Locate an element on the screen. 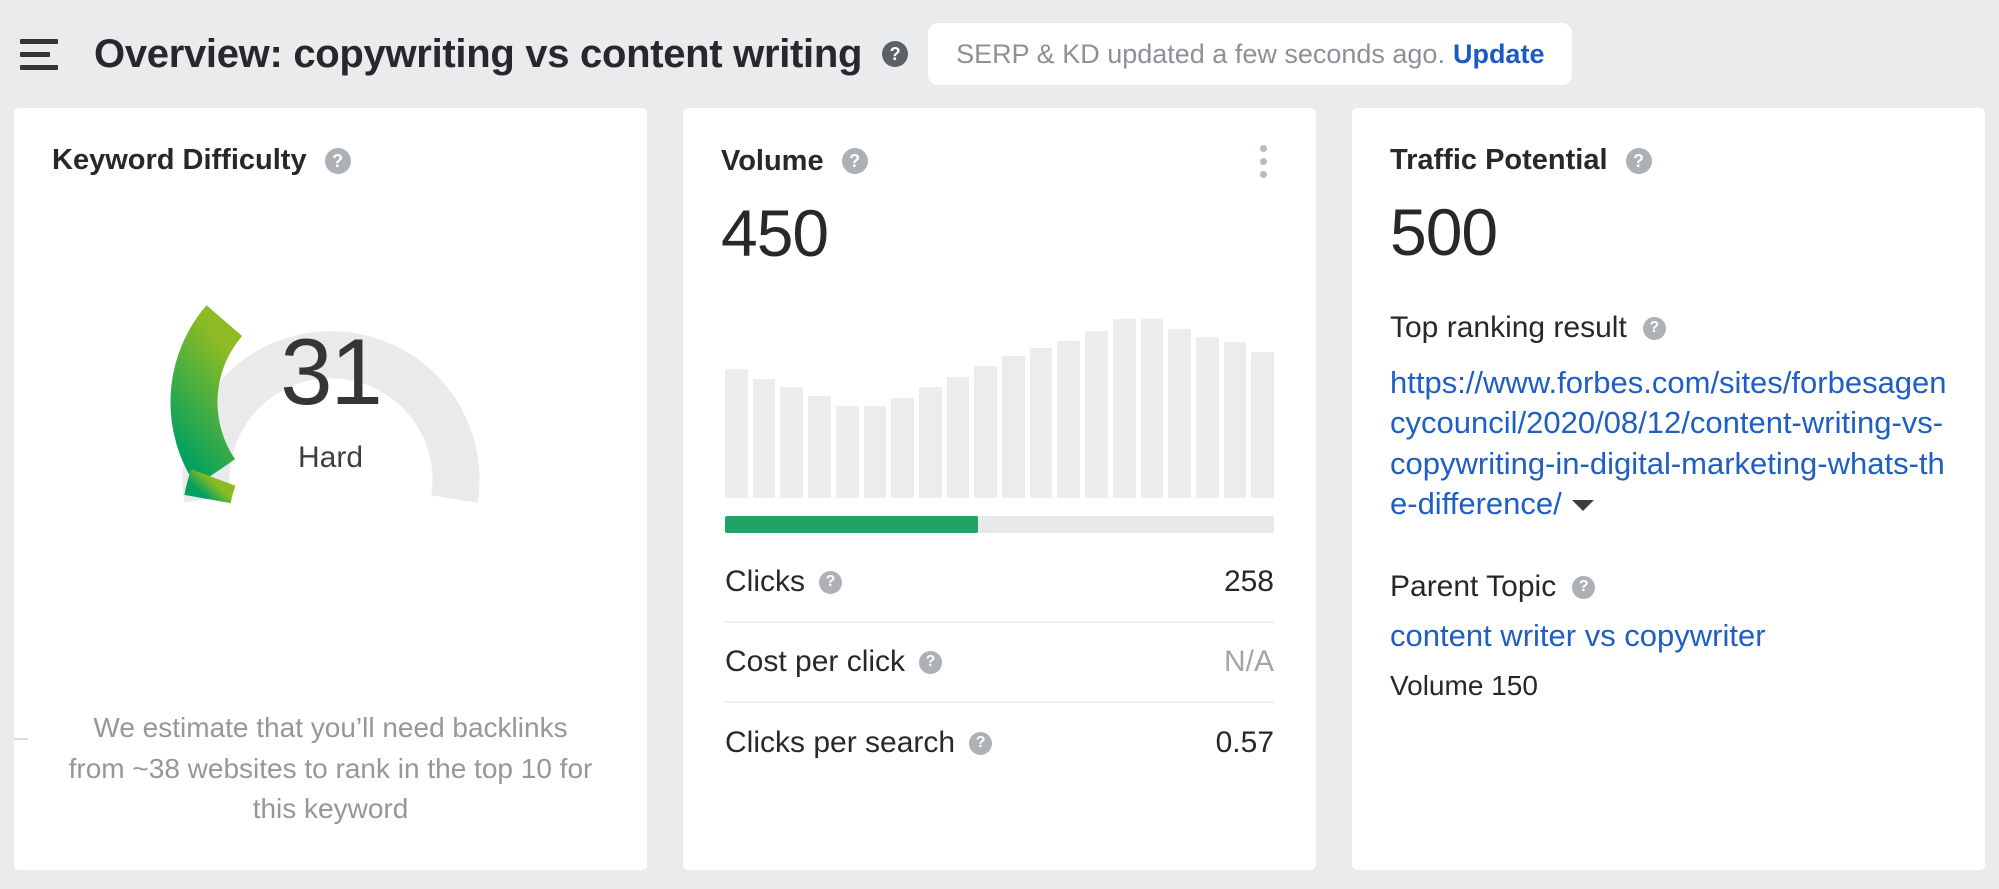 The height and width of the screenshot is (889, 1999). page-title: Overview: copywriting vs content writing is located at coordinates (478, 53).